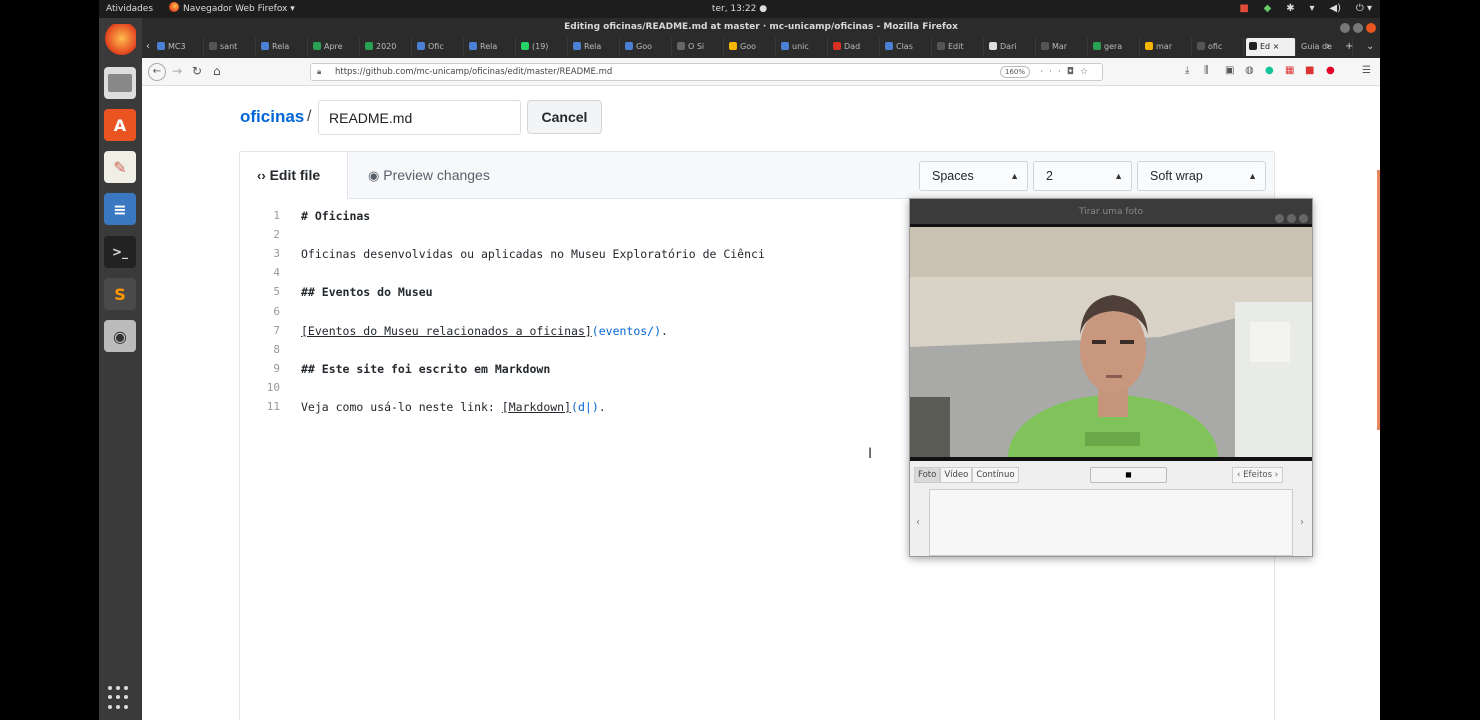  I want to click on effects-prev-icon: ‹, so click(1238, 475).